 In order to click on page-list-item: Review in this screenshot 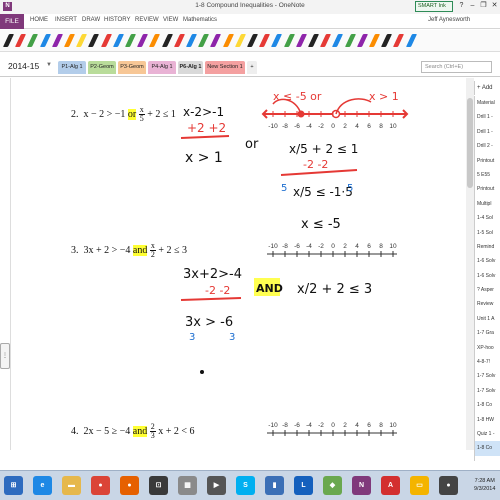, I will do `click(487, 304)`.